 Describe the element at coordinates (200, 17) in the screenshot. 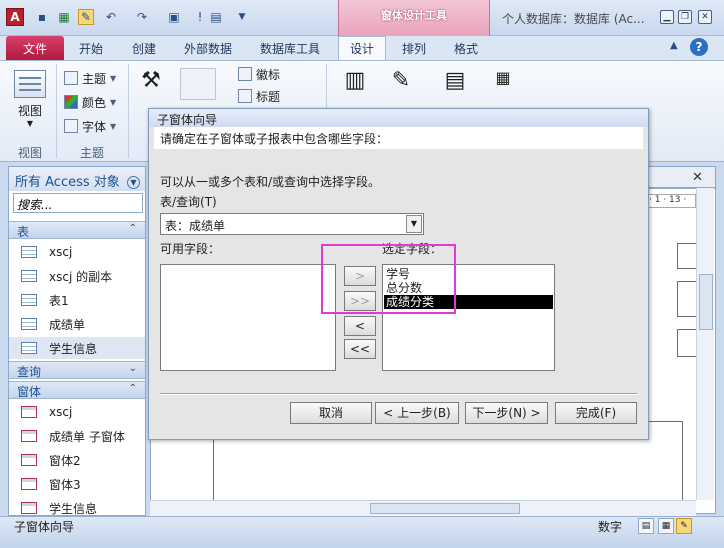

I see `help-icon: !` at that location.